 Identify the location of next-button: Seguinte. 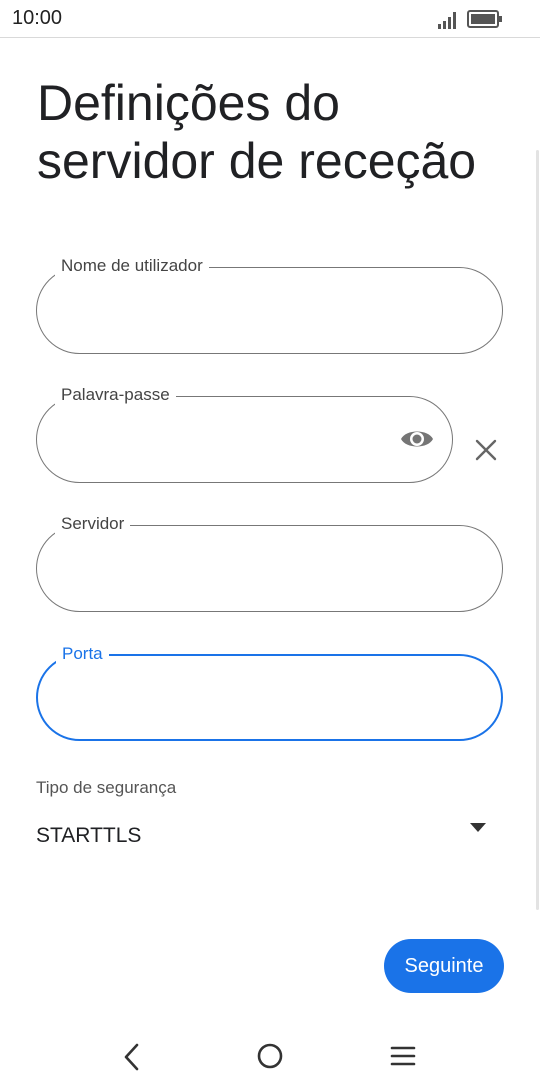
(444, 966).